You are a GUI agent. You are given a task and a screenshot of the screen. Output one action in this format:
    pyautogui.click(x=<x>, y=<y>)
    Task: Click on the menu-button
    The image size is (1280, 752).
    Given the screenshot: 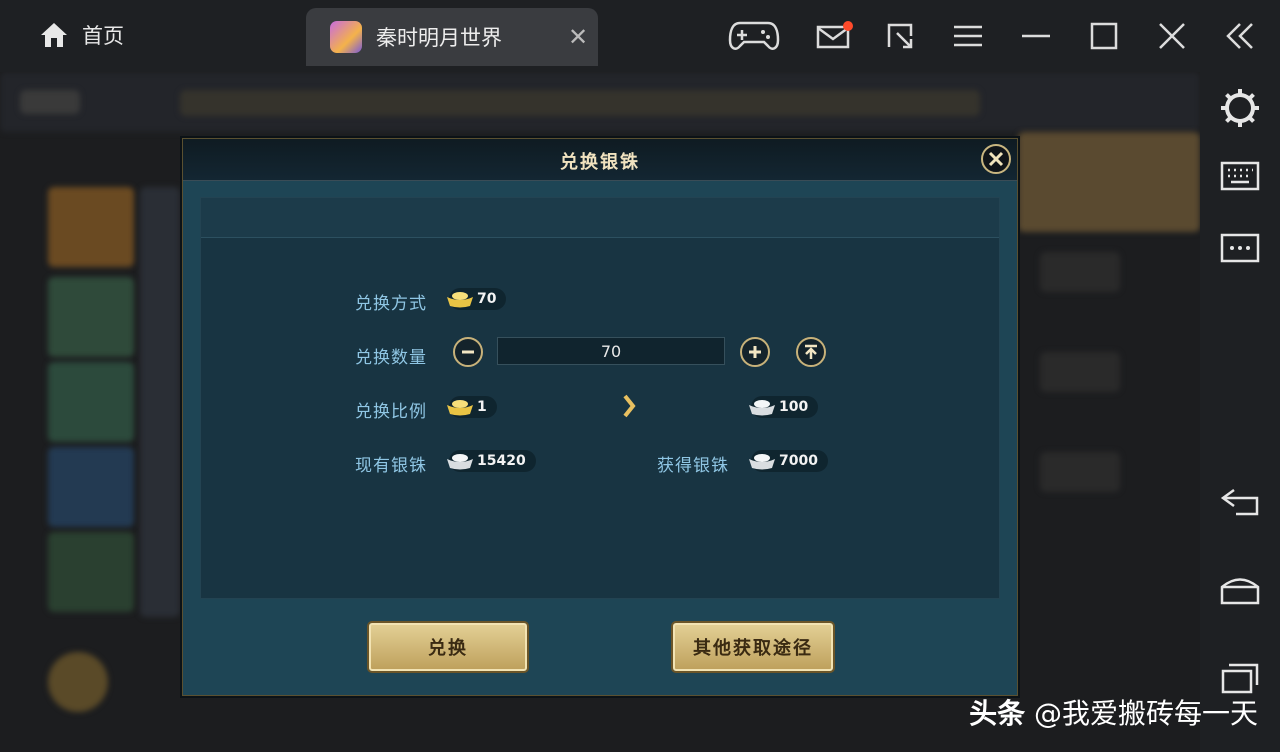 What is the action you would take?
    pyautogui.click(x=968, y=36)
    